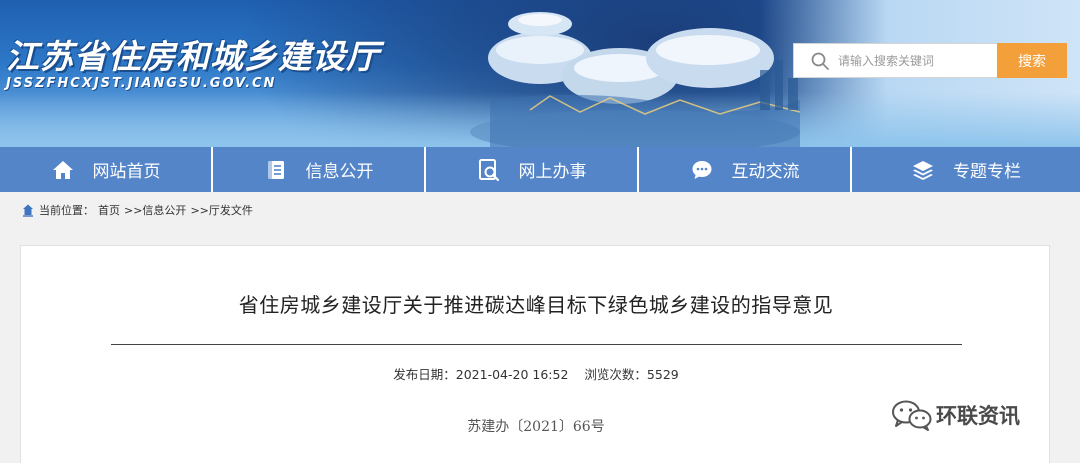  I want to click on site-url: JSSZFHCXJST.JIANGSU.GOV.CN, so click(141, 83).